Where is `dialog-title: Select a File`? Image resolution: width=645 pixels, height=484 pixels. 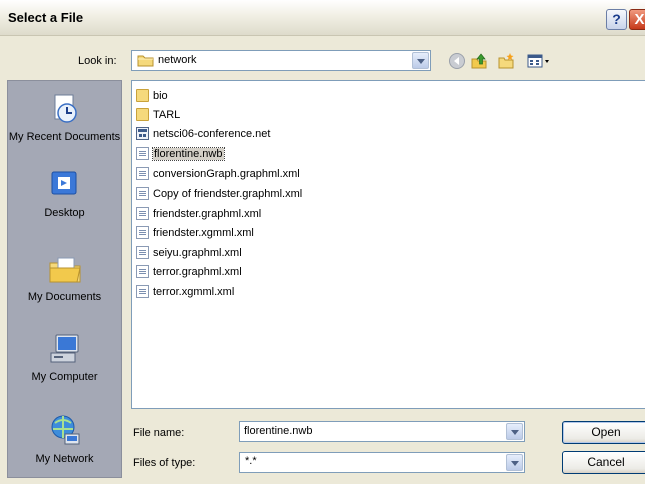 dialog-title: Select a File is located at coordinates (46, 17).